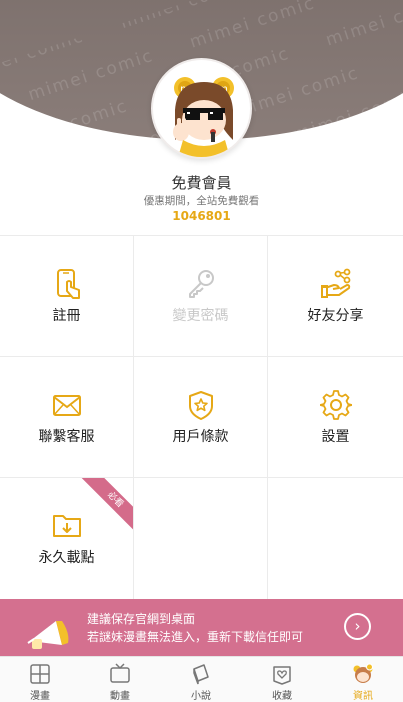 Image resolution: width=403 pixels, height=702 pixels. I want to click on menu-item-label: 永久載點, so click(66, 558).